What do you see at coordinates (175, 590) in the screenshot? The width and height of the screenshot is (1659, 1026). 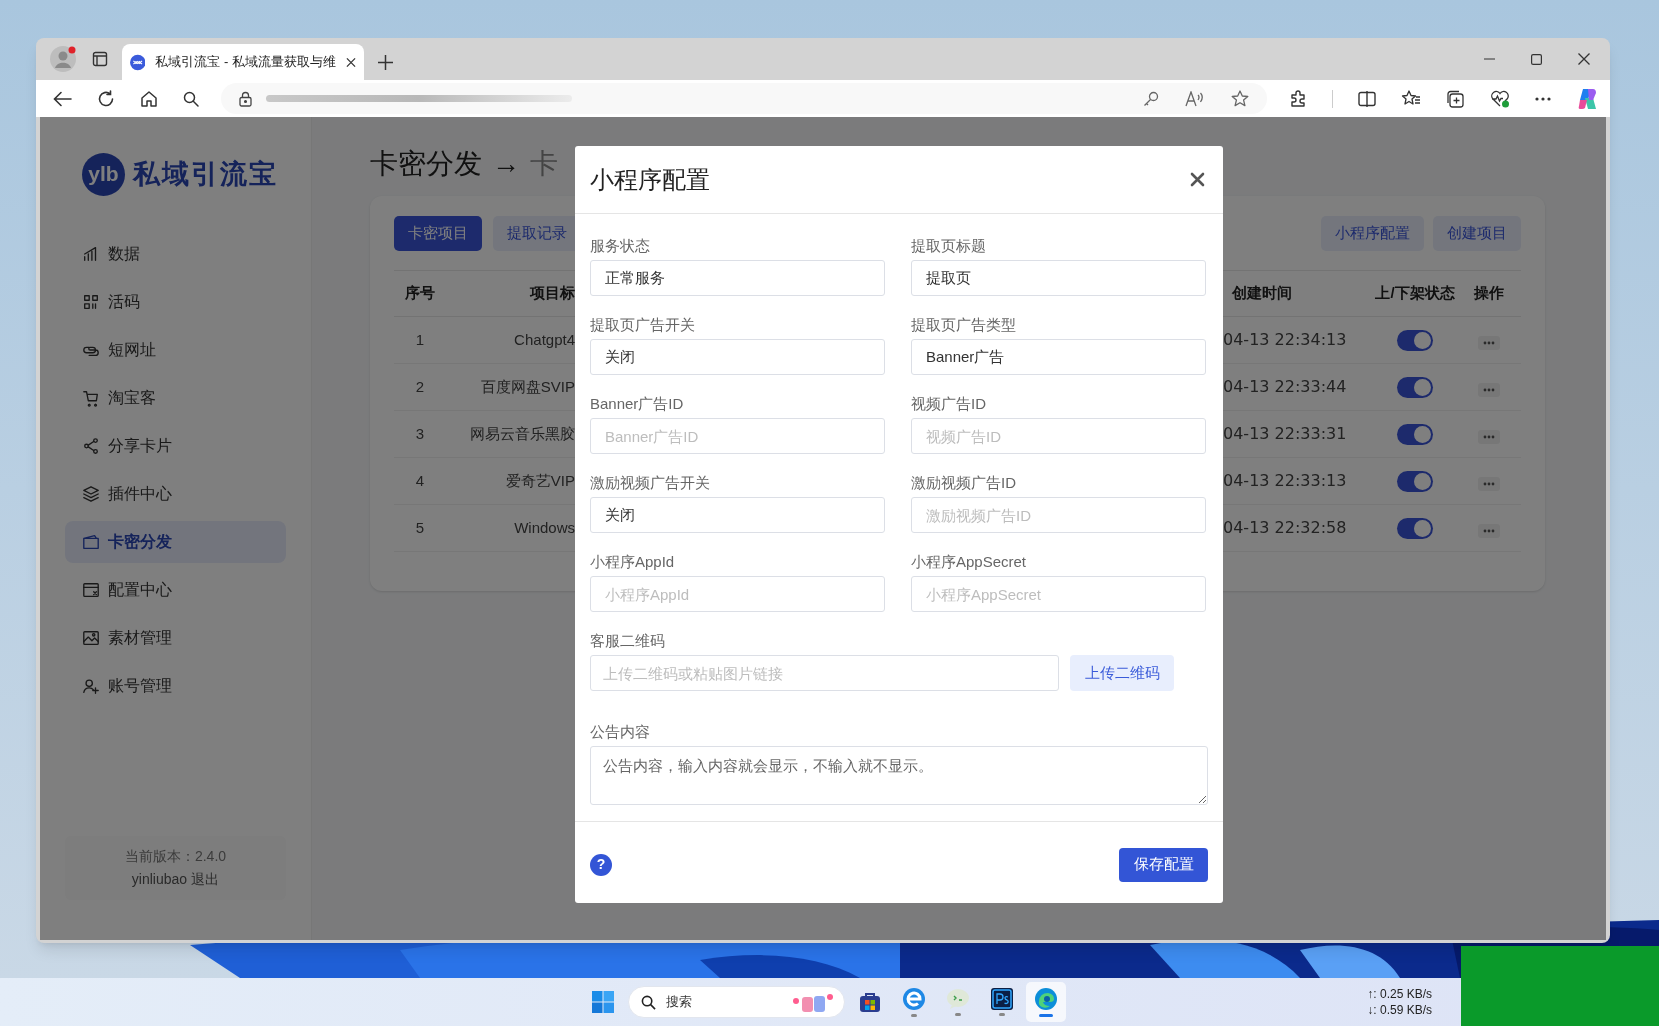 I see `sidebar-item: 配置中心` at bounding box center [175, 590].